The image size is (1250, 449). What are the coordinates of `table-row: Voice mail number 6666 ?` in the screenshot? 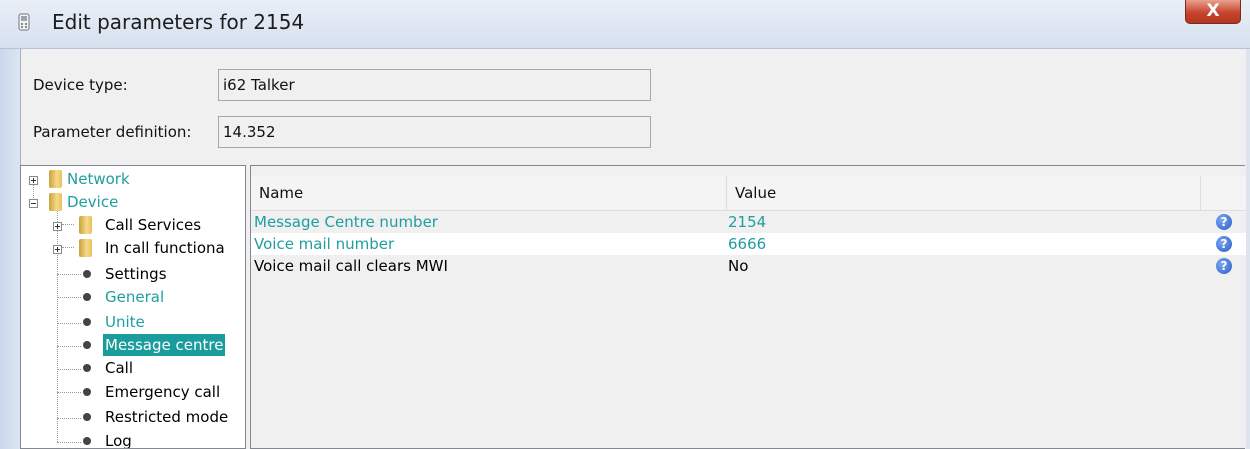 It's located at (748, 244).